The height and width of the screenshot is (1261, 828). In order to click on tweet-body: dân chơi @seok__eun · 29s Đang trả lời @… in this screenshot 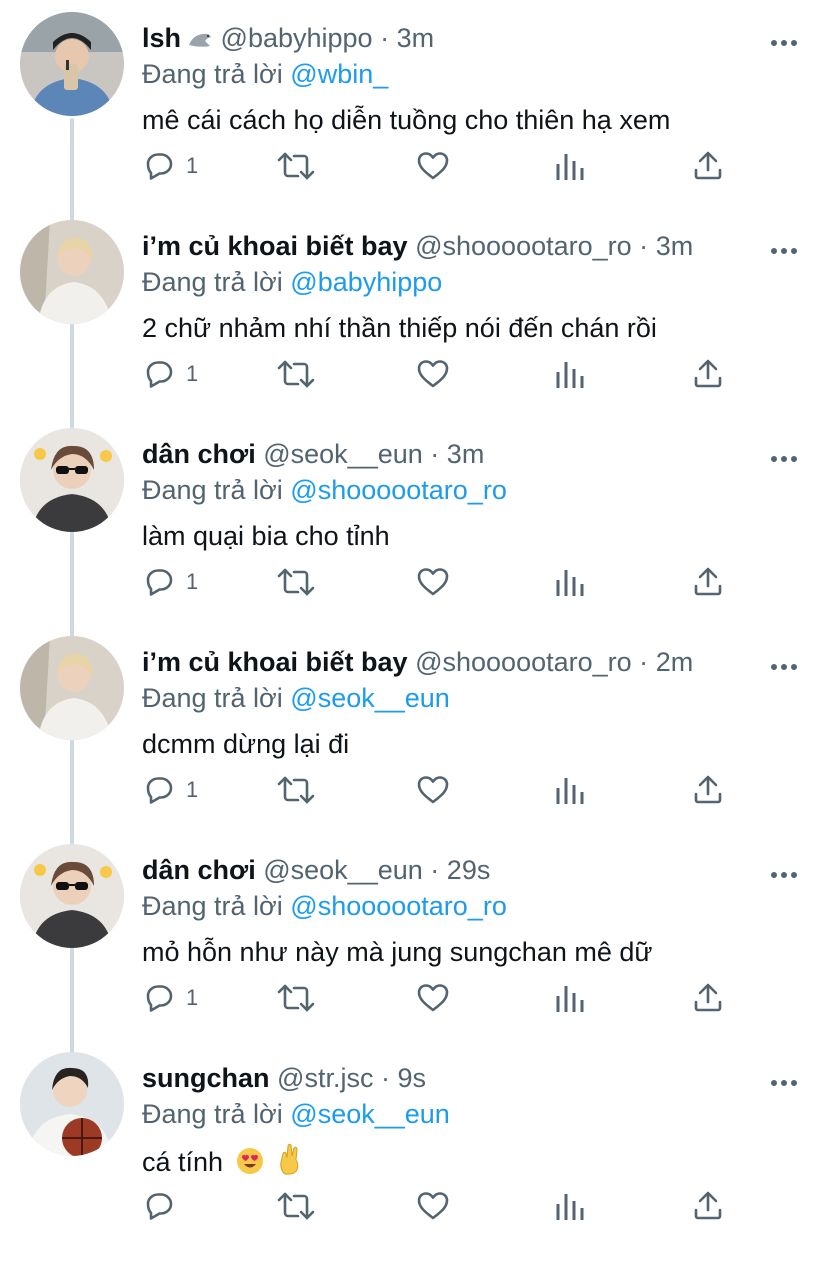, I will do `click(440, 911)`.